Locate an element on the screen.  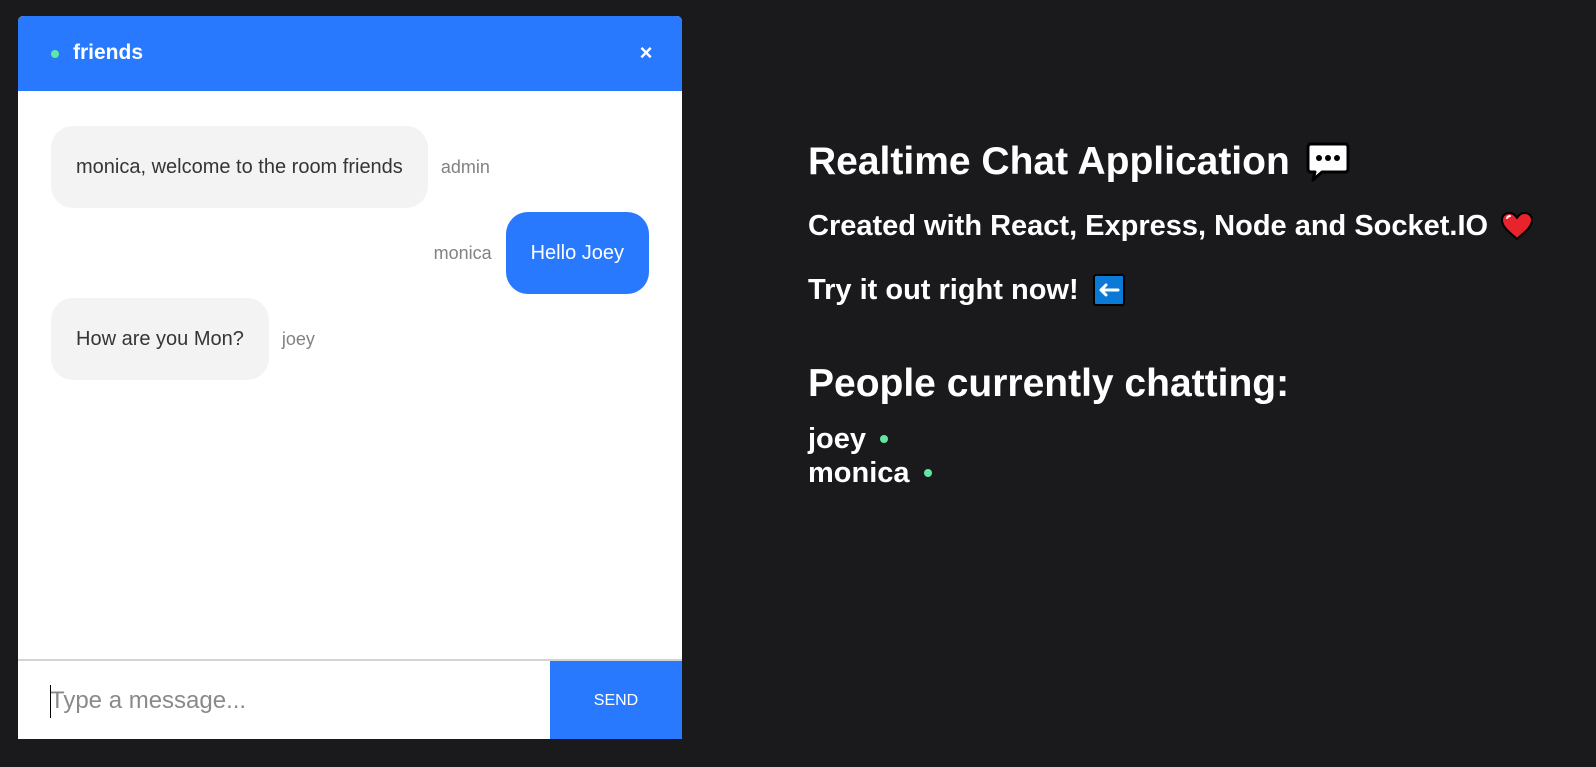
message-bubble: monica, welcome to the room friends is located at coordinates (239, 167).